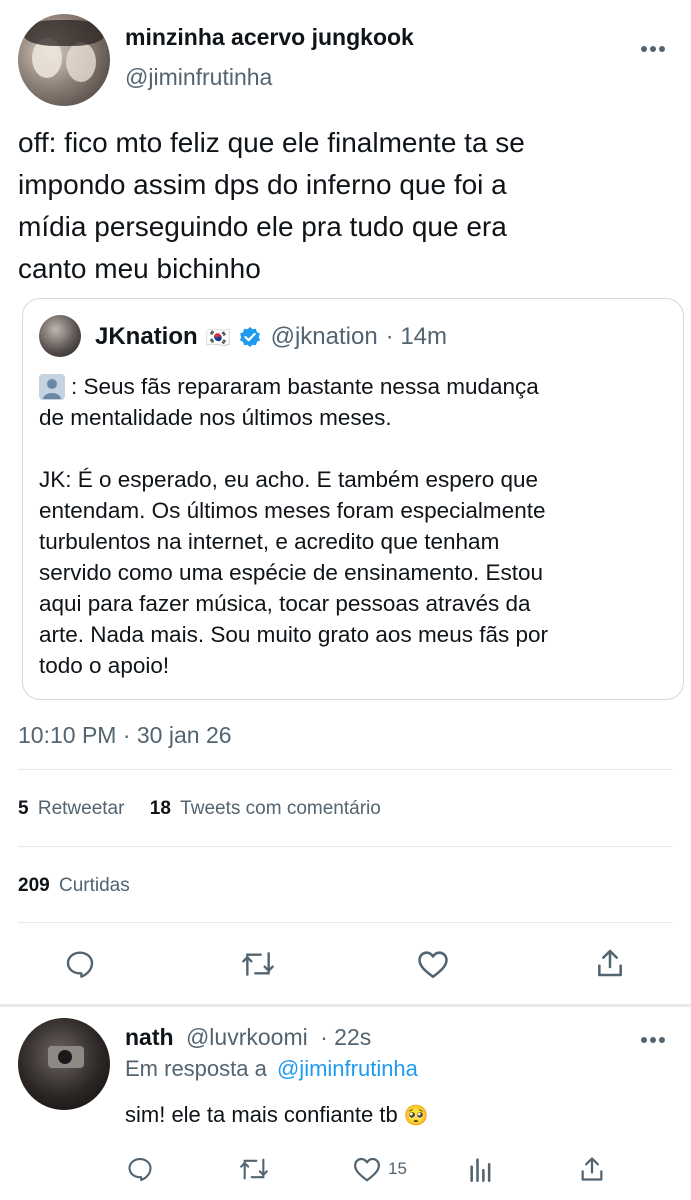 The width and height of the screenshot is (691, 1200). I want to click on reply-like-button: 15, so click(379, 1169).